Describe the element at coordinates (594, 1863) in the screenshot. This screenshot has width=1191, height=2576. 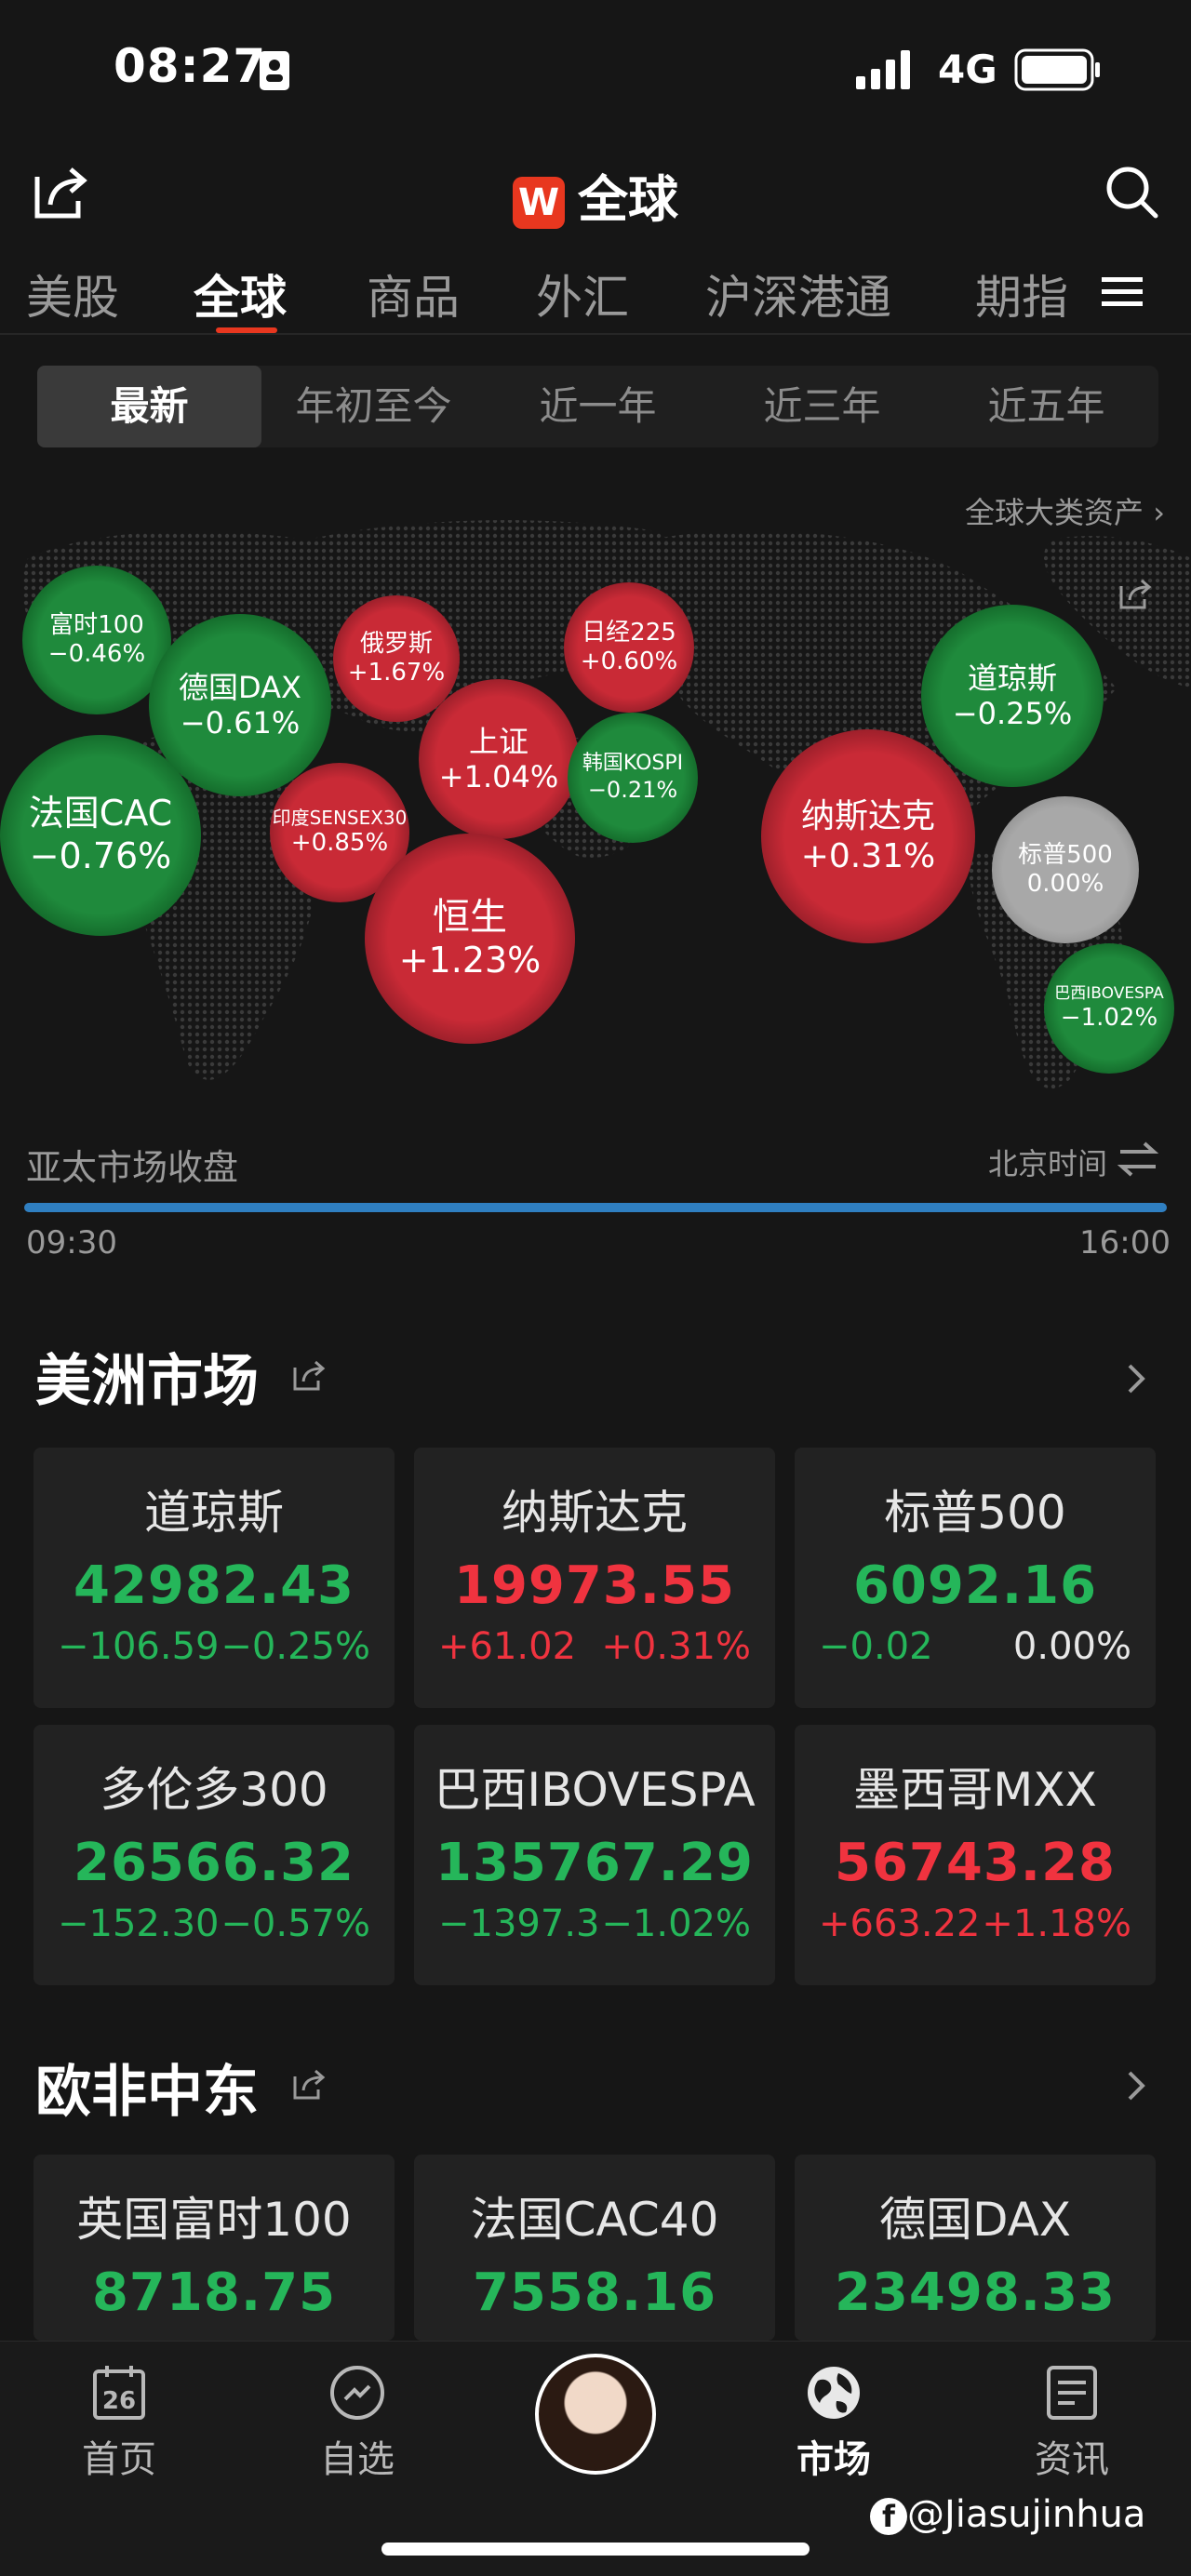
I see `card-price: 135767.29` at that location.